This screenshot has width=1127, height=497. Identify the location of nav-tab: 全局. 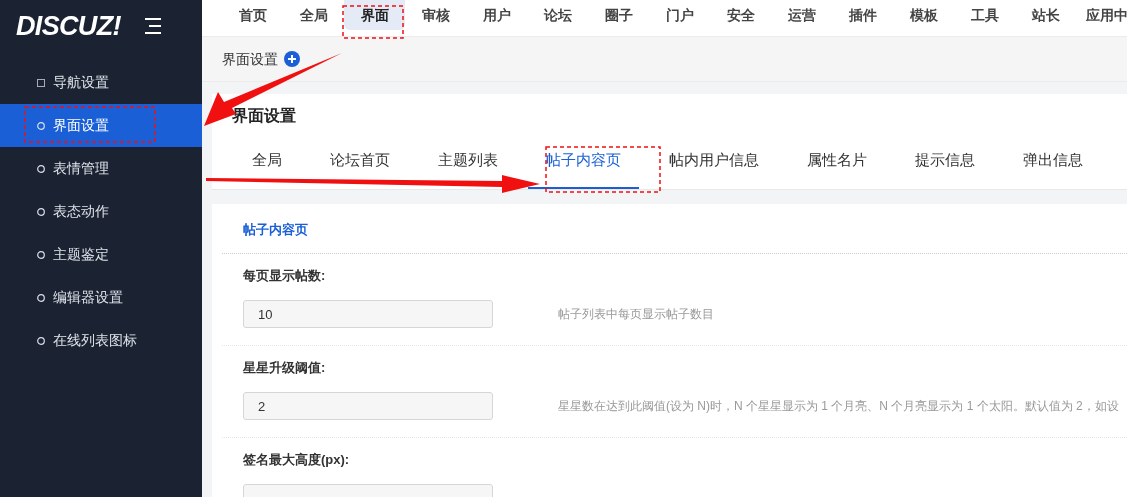
(313, 15).